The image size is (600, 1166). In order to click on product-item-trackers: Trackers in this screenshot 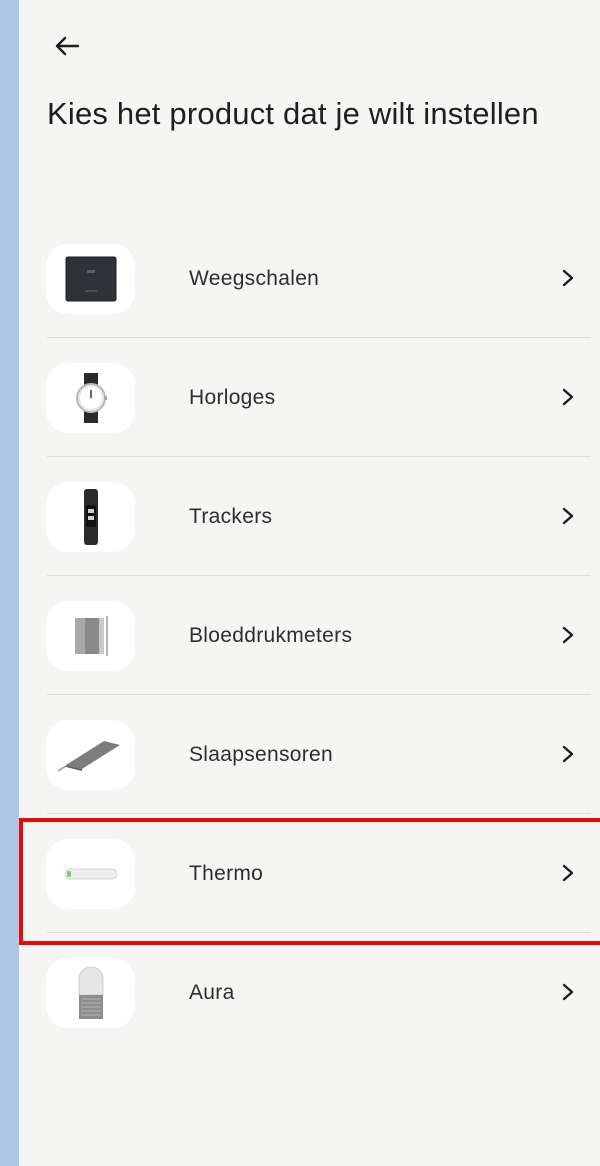, I will do `click(309, 516)`.